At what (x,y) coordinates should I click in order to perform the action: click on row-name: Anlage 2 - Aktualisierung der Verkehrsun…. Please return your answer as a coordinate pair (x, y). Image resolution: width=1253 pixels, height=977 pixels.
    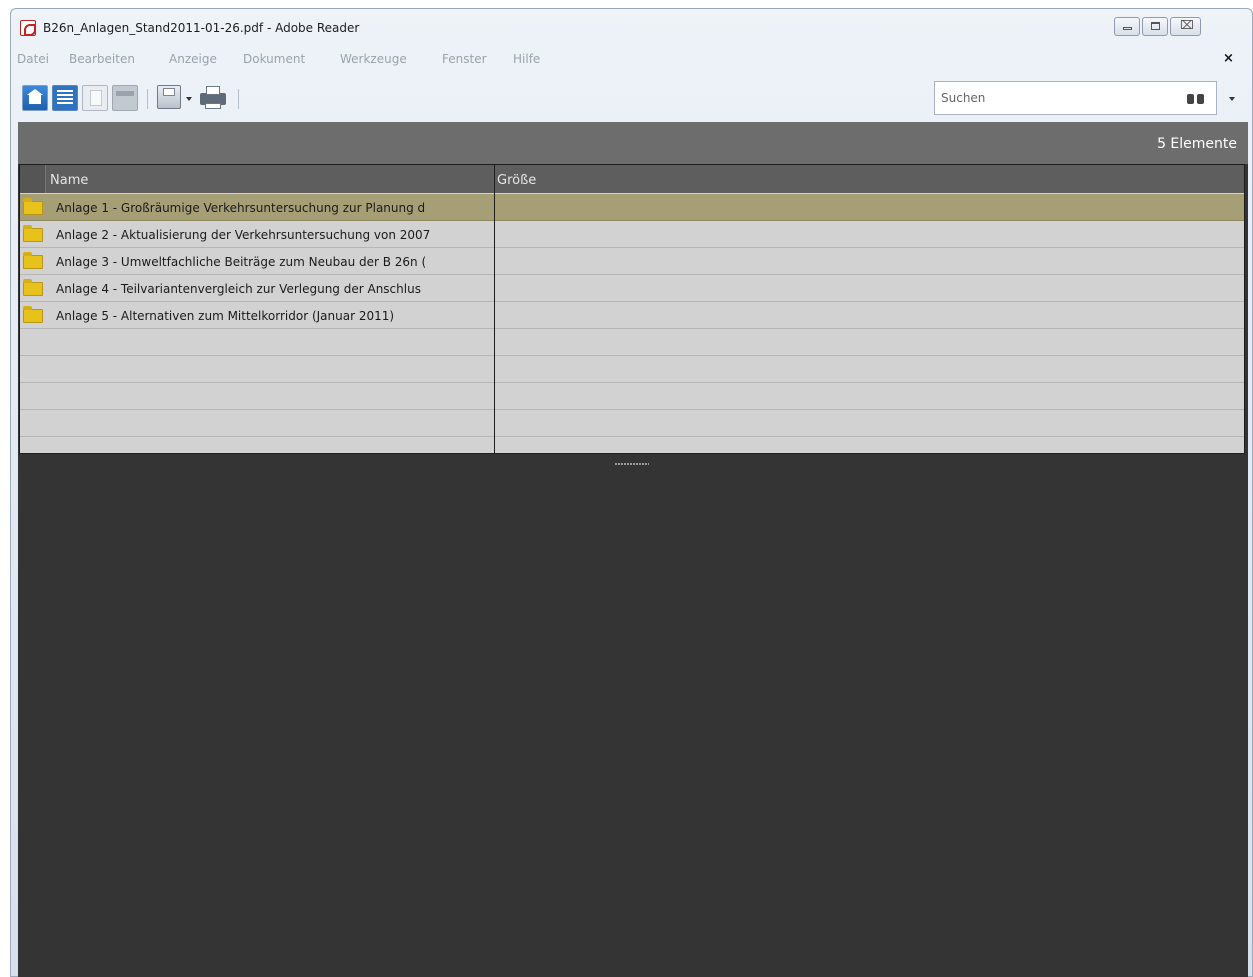
    Looking at the image, I should click on (243, 235).